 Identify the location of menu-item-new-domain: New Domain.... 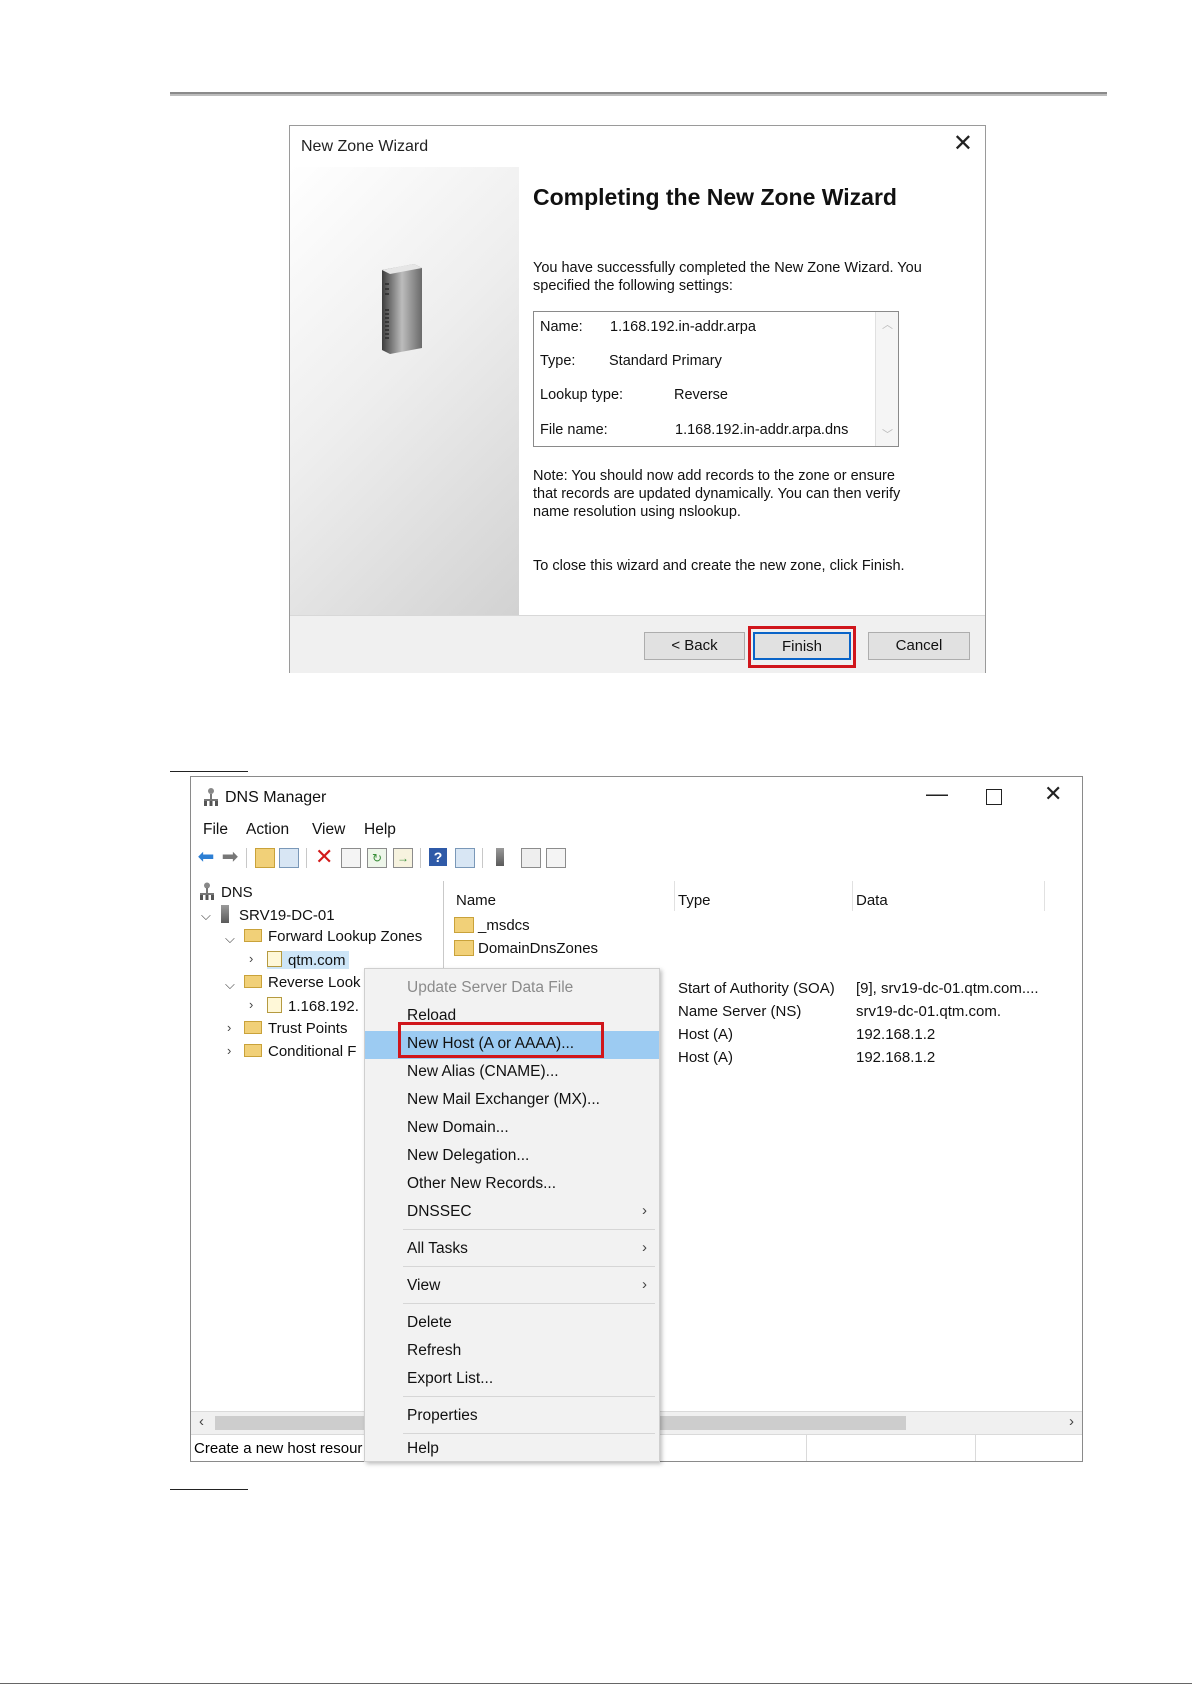
(512, 1129).